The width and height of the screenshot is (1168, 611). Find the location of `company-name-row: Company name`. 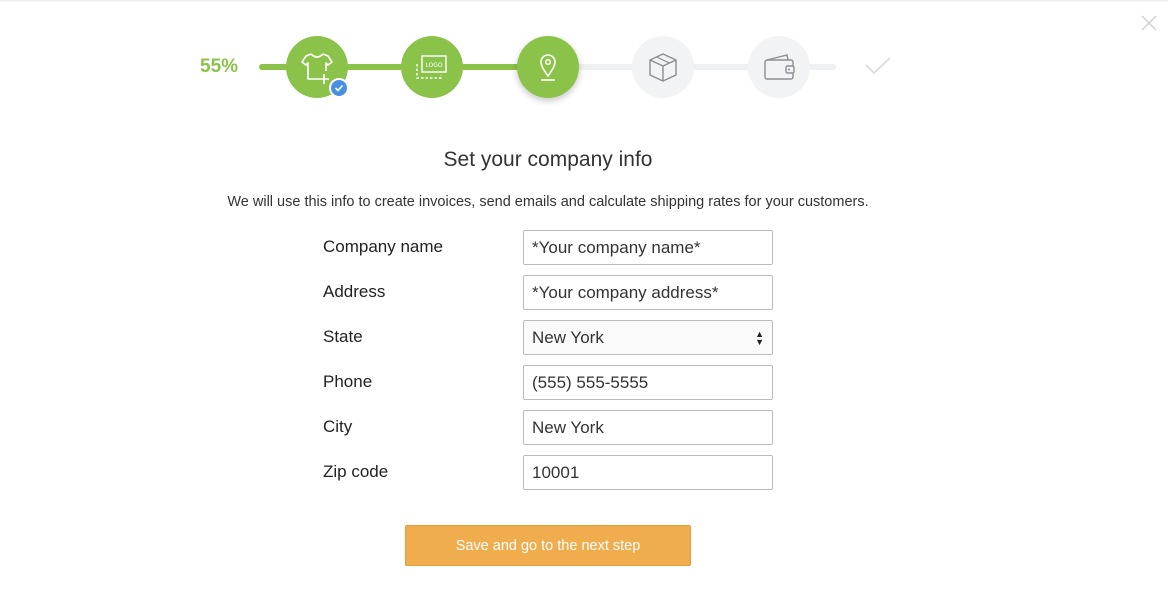

company-name-row: Company name is located at coordinates (548, 247).